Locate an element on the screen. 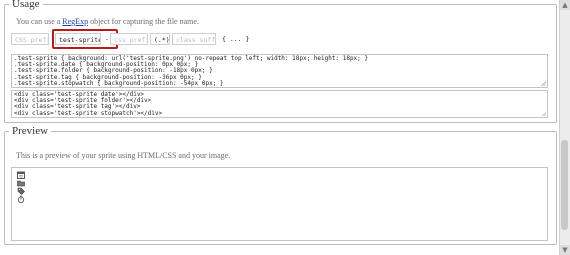  regexp-link: RegExp is located at coordinates (75, 21).